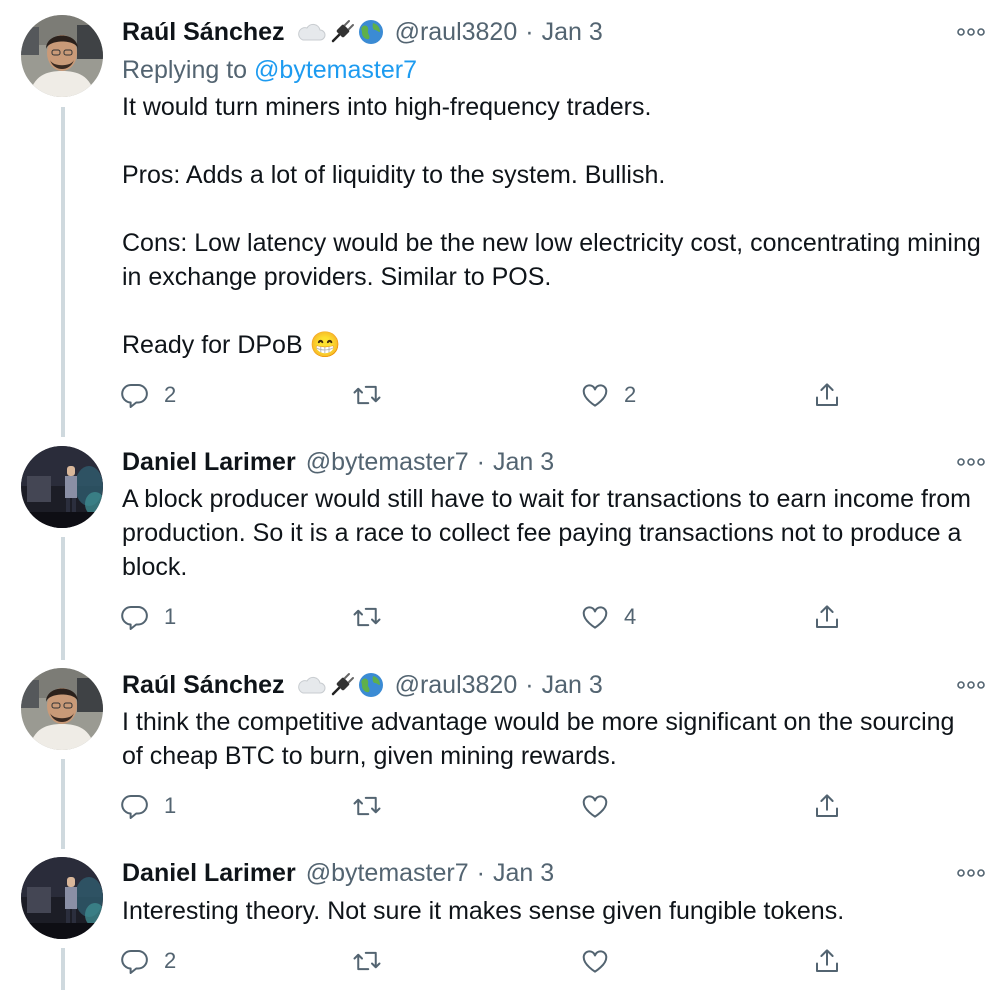 This screenshot has height=990, width=998. Describe the element at coordinates (231, 345) in the screenshot. I see `tweet-text-line: Ready for DPoB 😁` at that location.